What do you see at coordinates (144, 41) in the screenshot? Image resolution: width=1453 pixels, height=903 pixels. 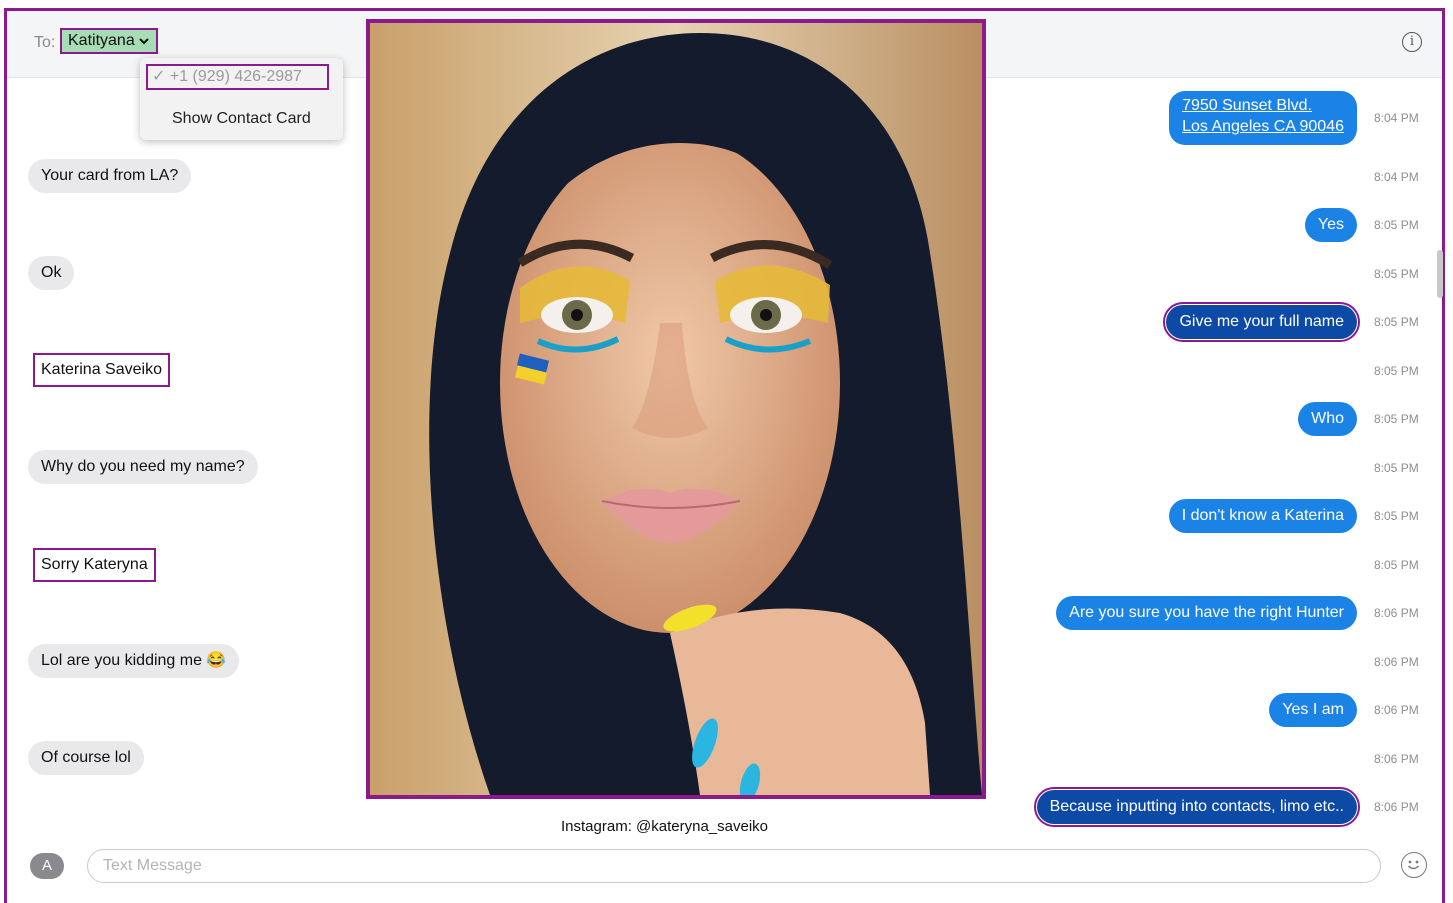 I see `chevron-down-icon` at bounding box center [144, 41].